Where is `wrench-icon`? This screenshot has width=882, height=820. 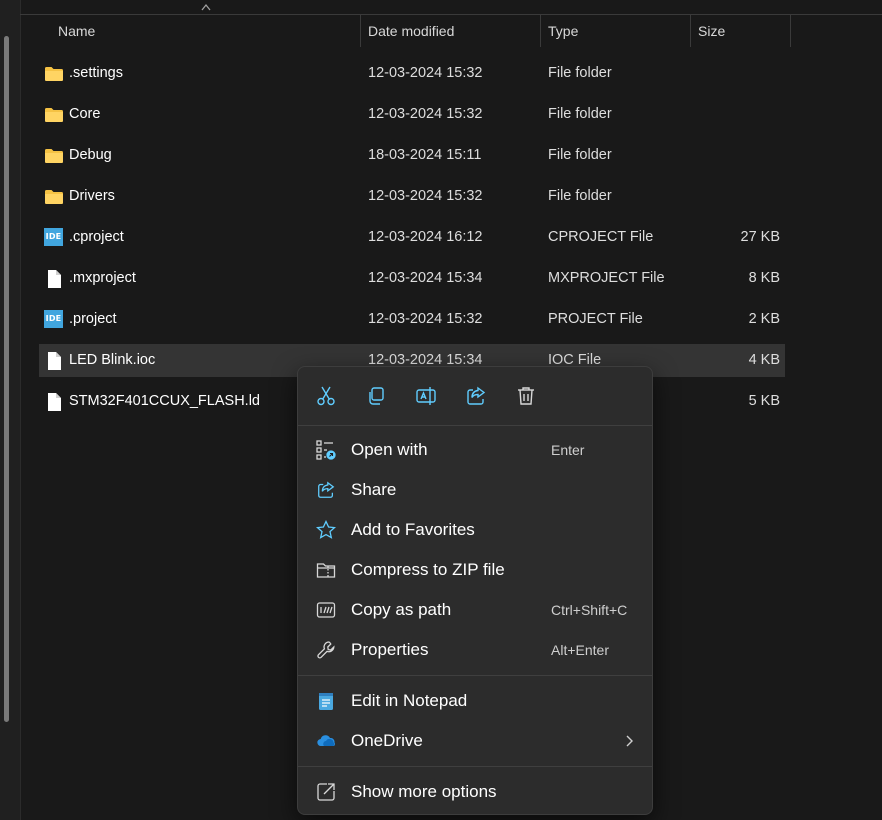 wrench-icon is located at coordinates (326, 650).